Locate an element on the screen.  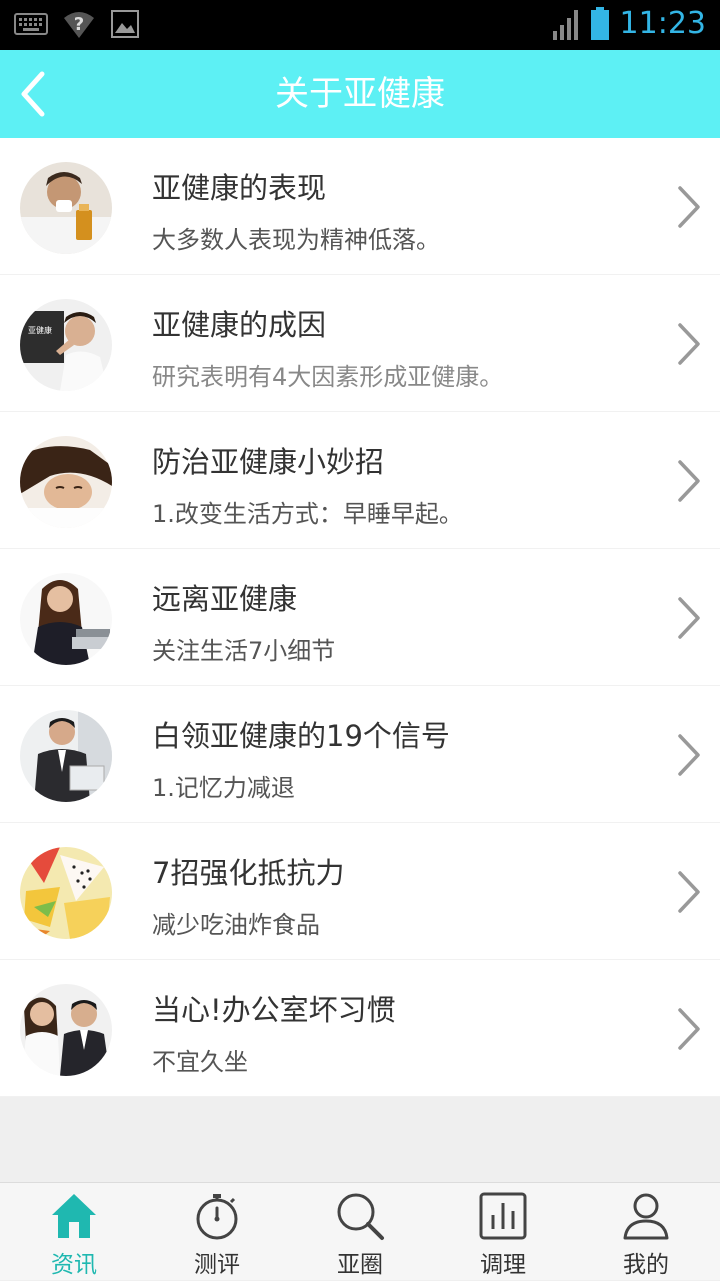
tab-label: 亚圈 is located at coordinates (360, 1265).